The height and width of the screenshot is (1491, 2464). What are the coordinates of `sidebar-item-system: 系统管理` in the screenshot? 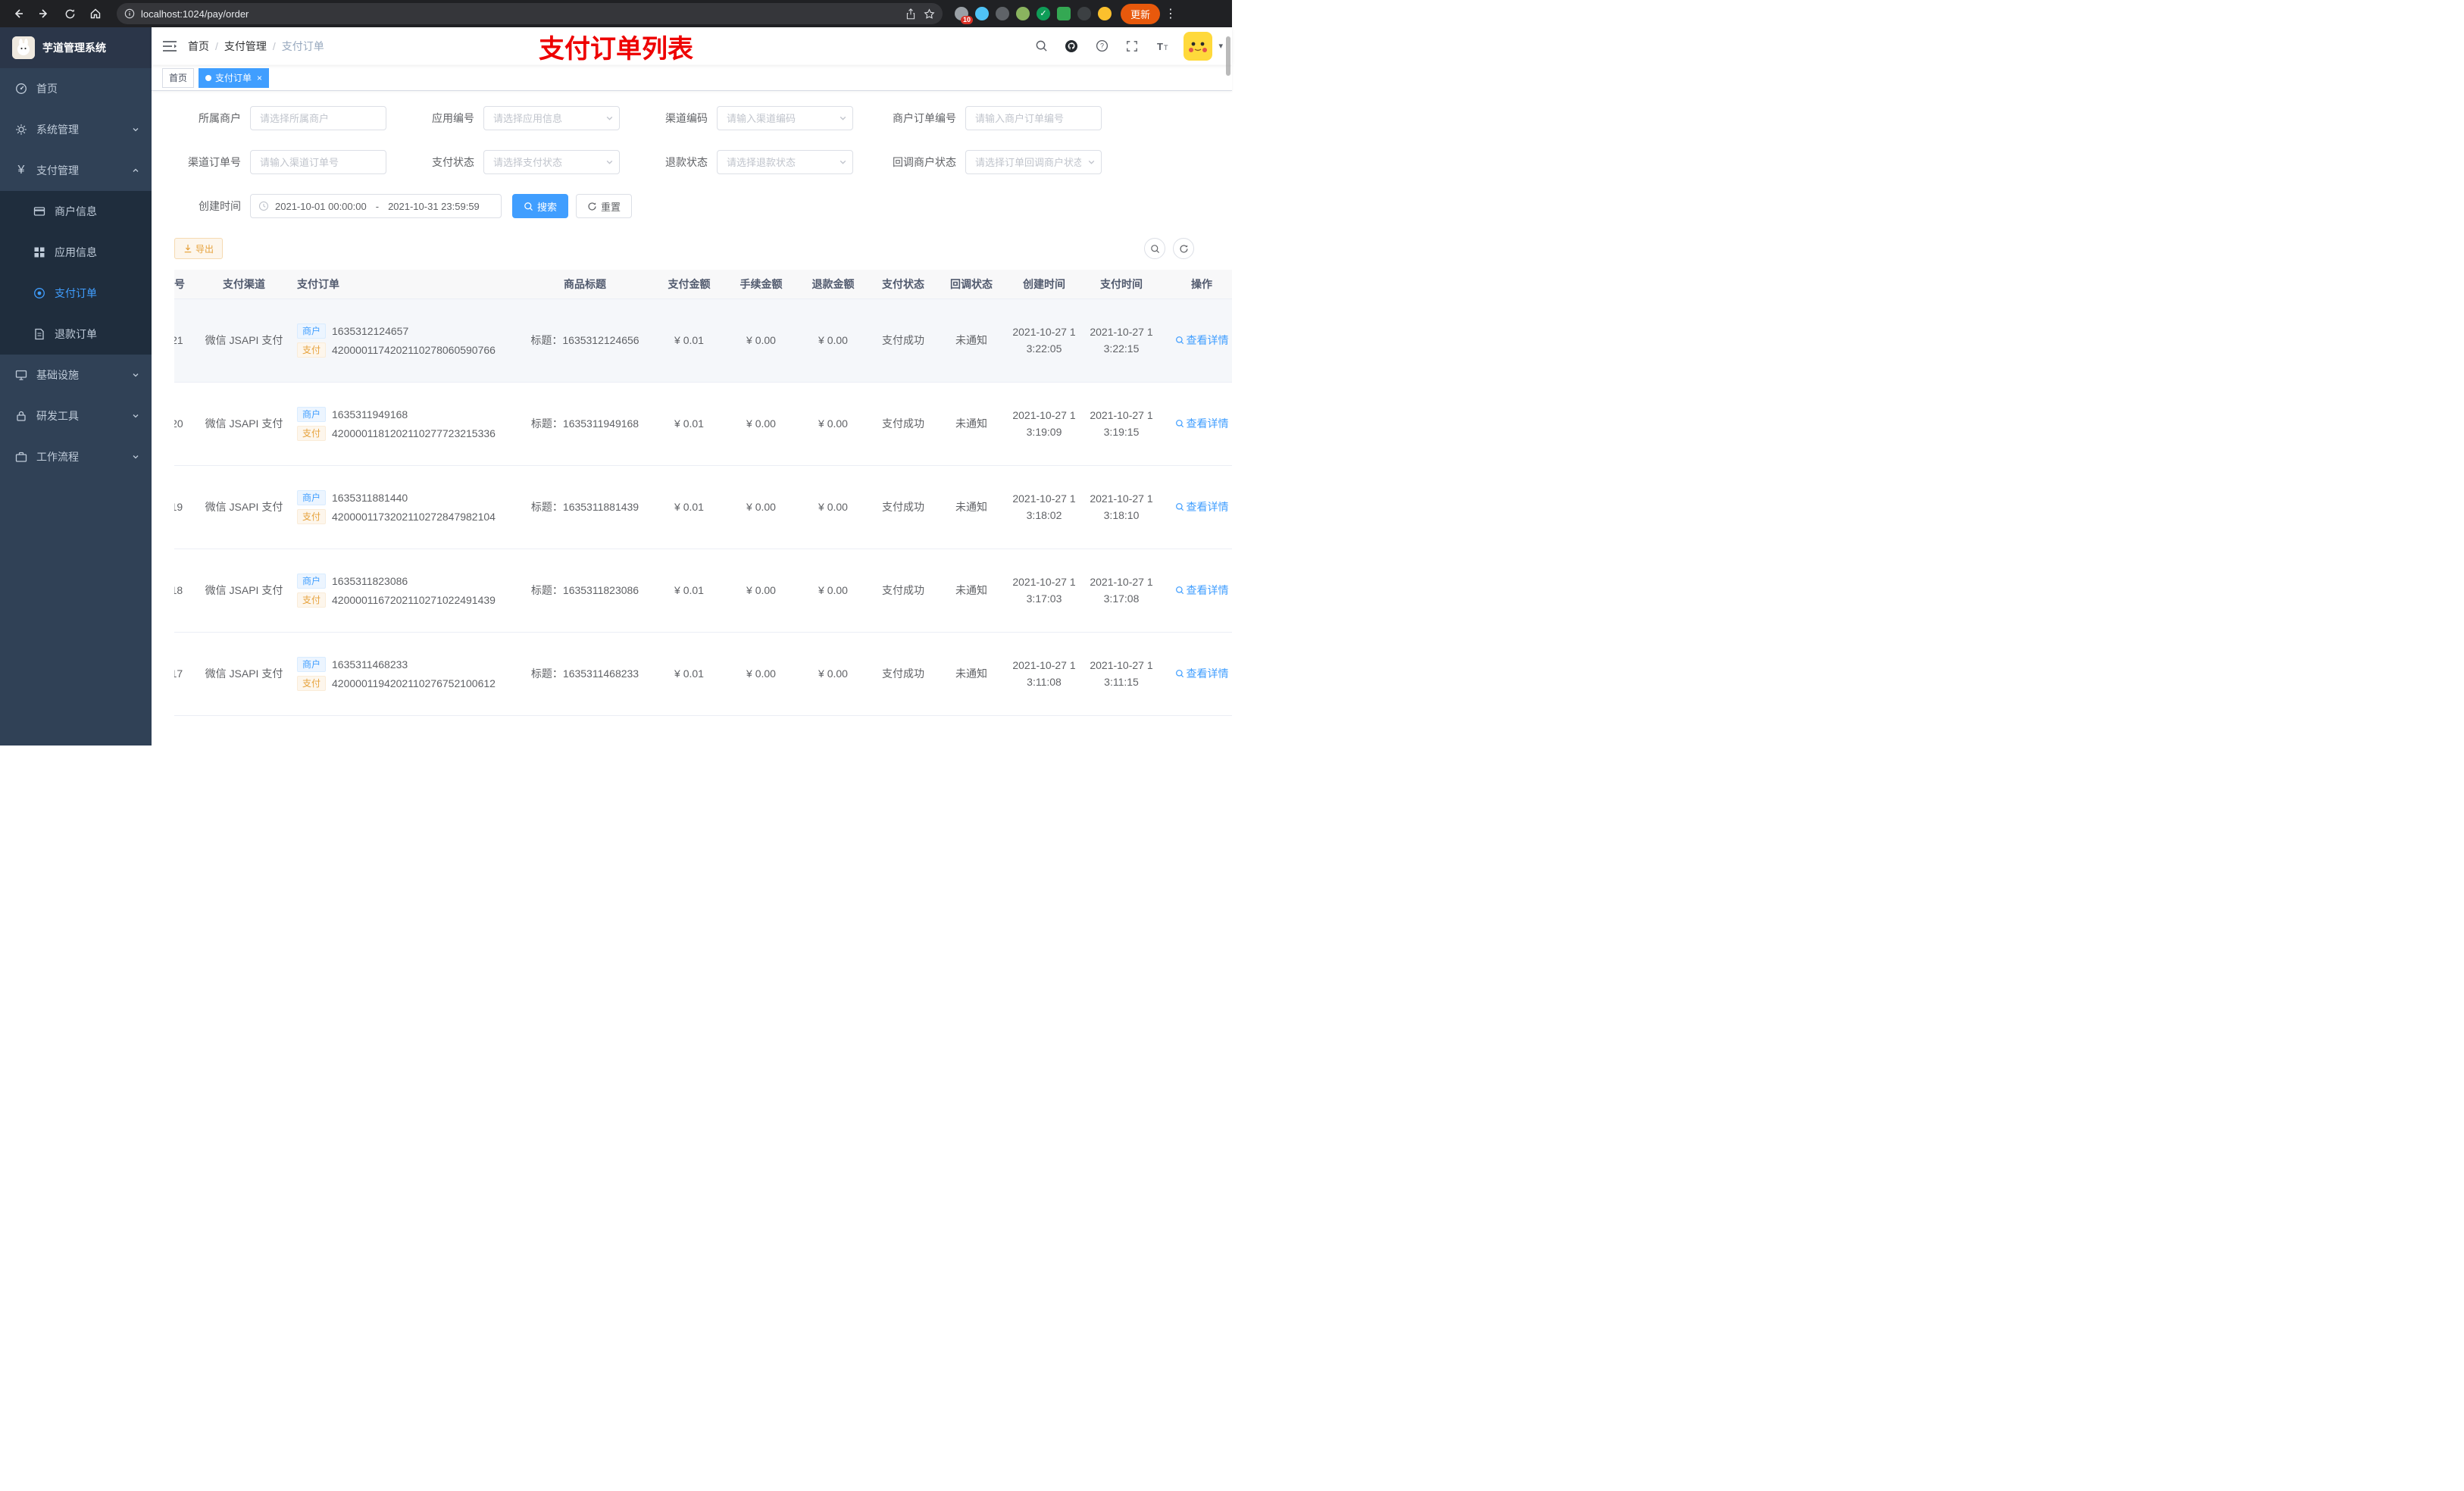 It's located at (76, 129).